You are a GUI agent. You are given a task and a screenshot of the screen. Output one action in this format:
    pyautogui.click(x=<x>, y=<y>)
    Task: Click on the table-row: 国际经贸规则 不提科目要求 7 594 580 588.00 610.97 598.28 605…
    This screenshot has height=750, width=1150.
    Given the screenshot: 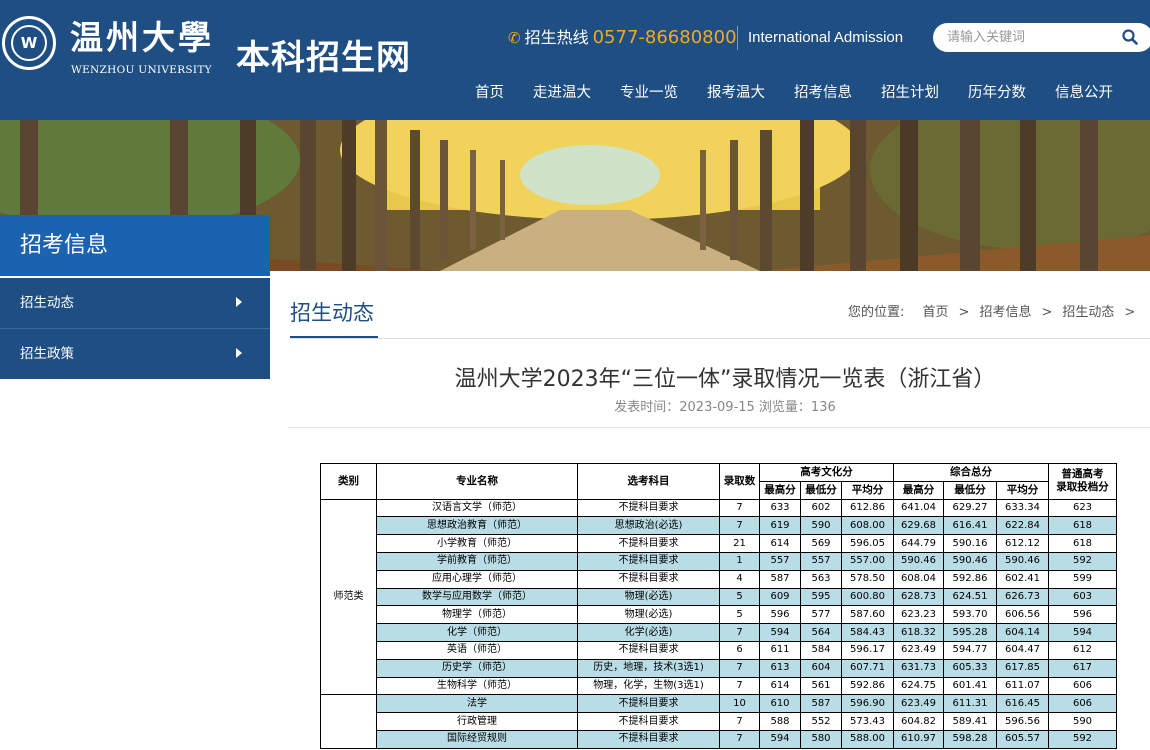 What is the action you would take?
    pyautogui.click(x=719, y=739)
    